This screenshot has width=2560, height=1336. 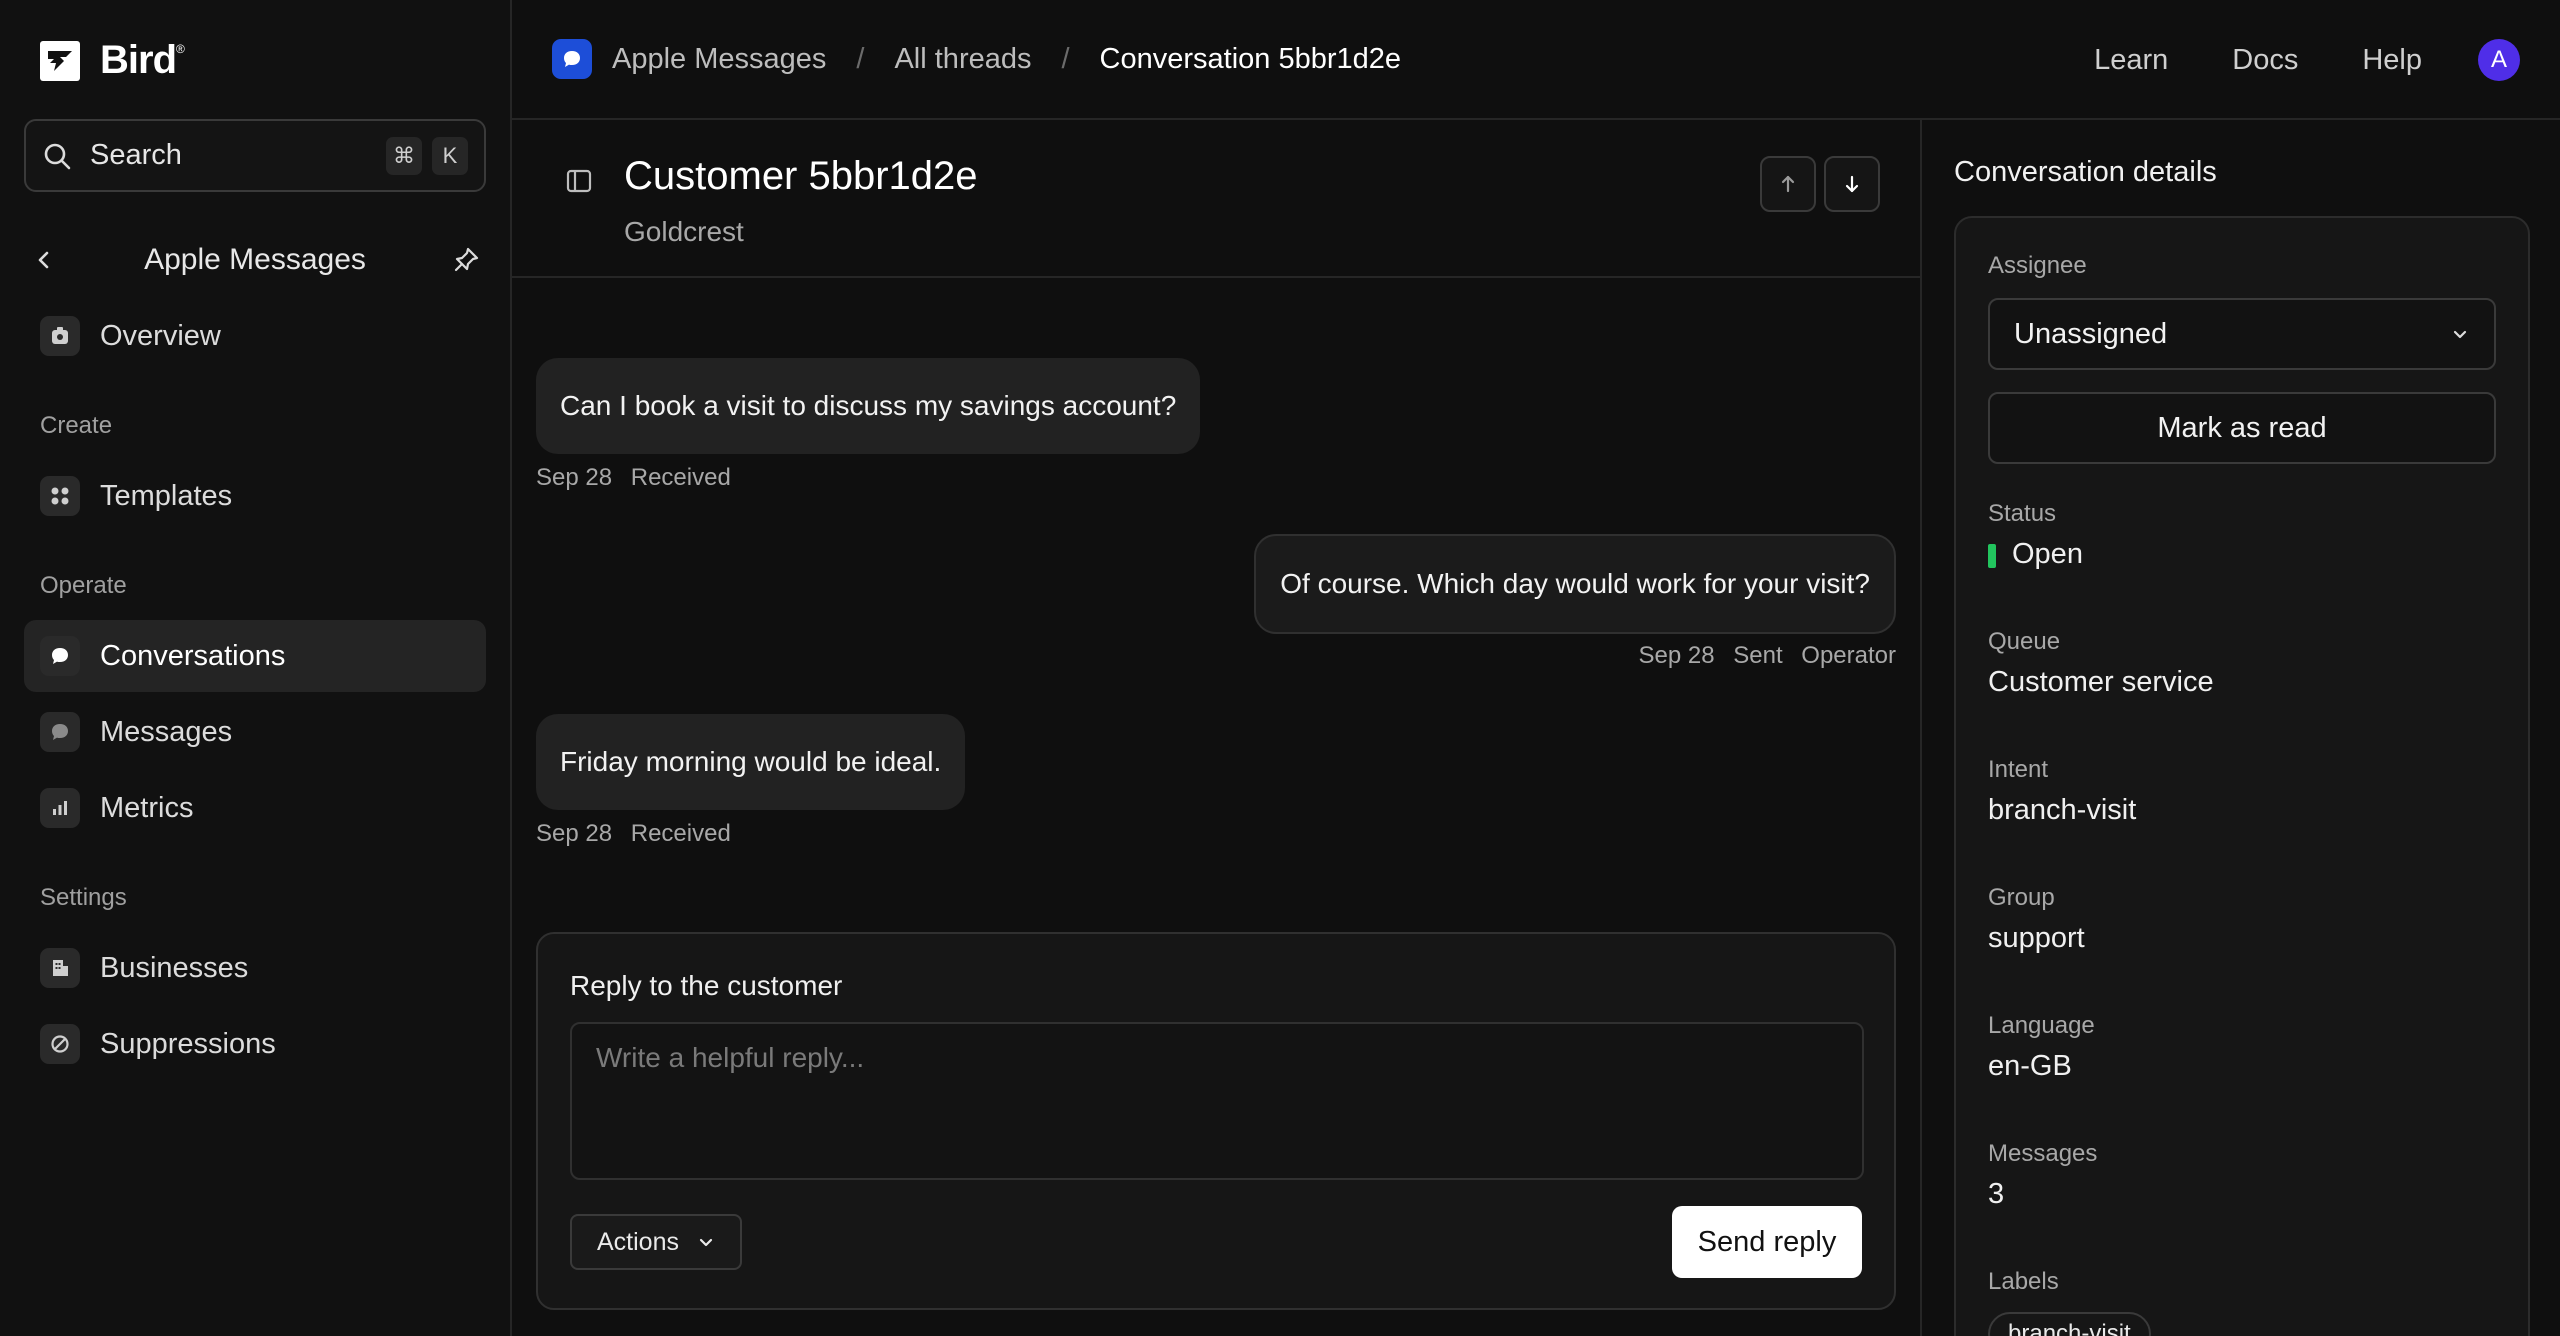 I want to click on learn-link: Learn, so click(x=2131, y=60).